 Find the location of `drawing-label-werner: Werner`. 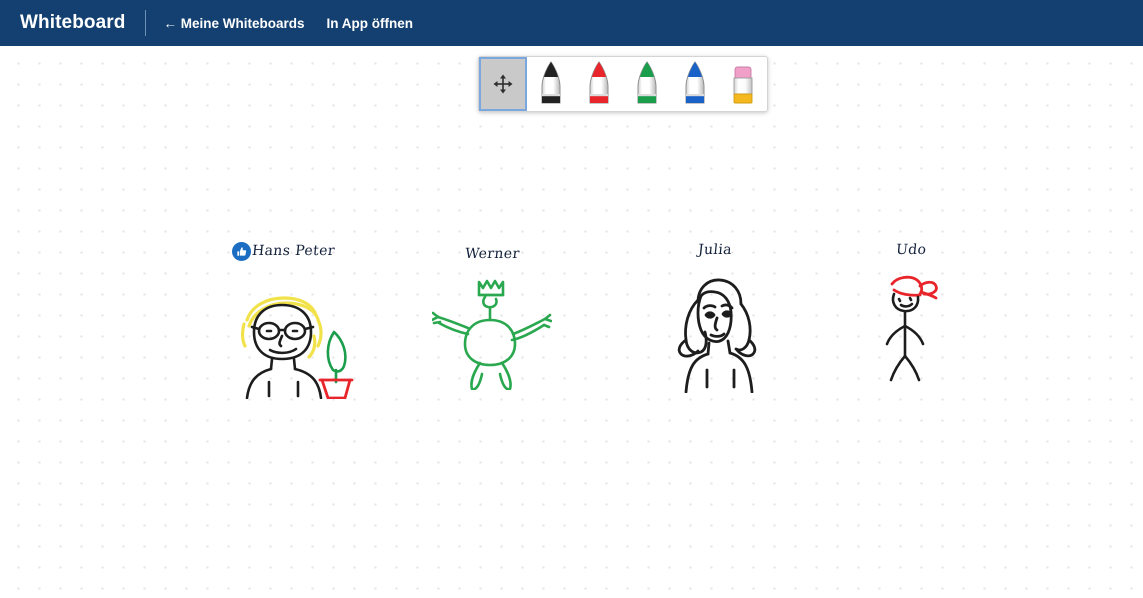

drawing-label-werner: Werner is located at coordinates (492, 254).